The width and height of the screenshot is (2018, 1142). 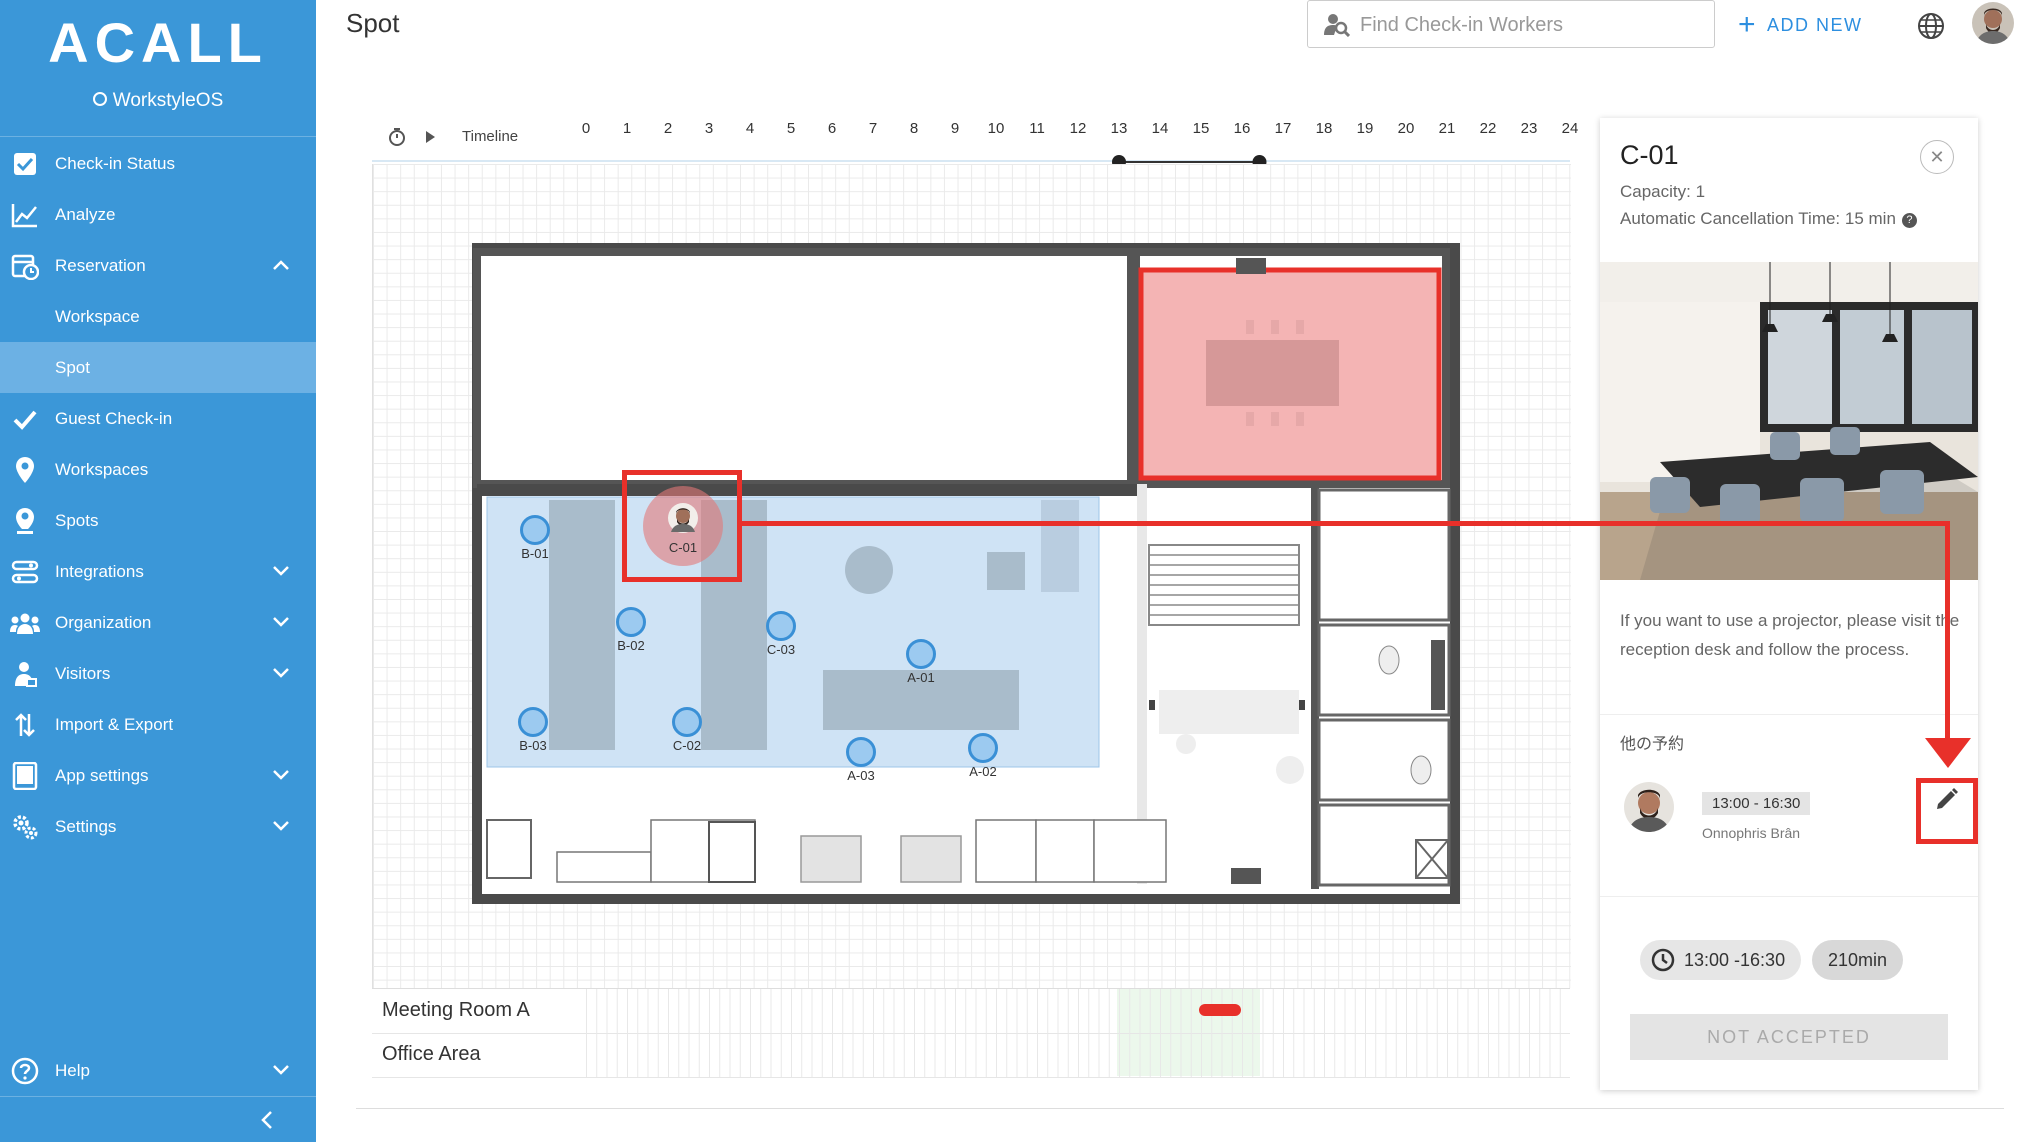 What do you see at coordinates (158, 469) in the screenshot?
I see `sidebar-item-workspaces: Workspaces` at bounding box center [158, 469].